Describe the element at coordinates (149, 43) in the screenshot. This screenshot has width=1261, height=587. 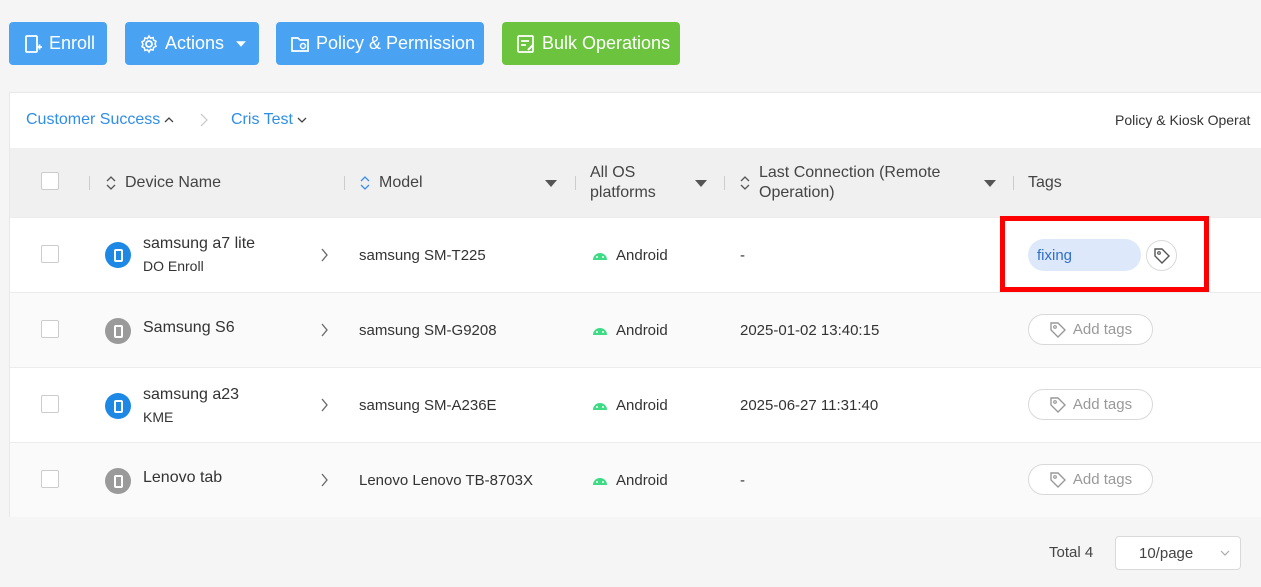
I see `gear-icon` at that location.